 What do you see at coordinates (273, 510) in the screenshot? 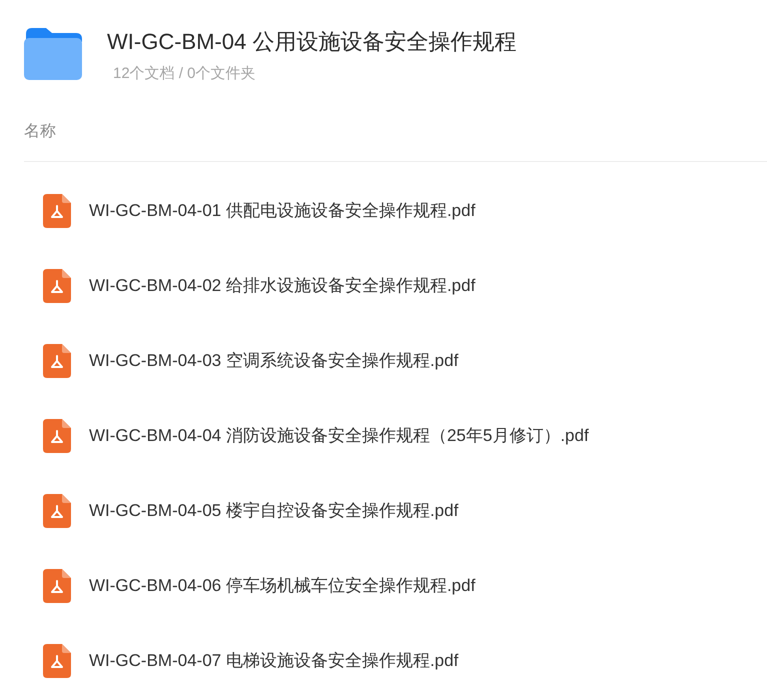
I see `file-name: WI-GC-BM-04-05 楼宇自控设备安全操作规程.pdf` at bounding box center [273, 510].